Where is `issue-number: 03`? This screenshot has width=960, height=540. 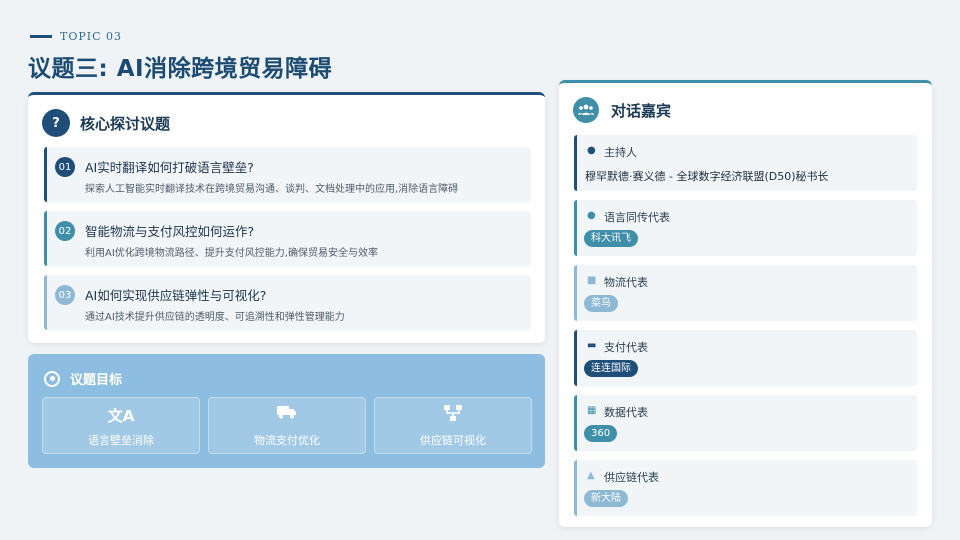
issue-number: 03 is located at coordinates (65, 295).